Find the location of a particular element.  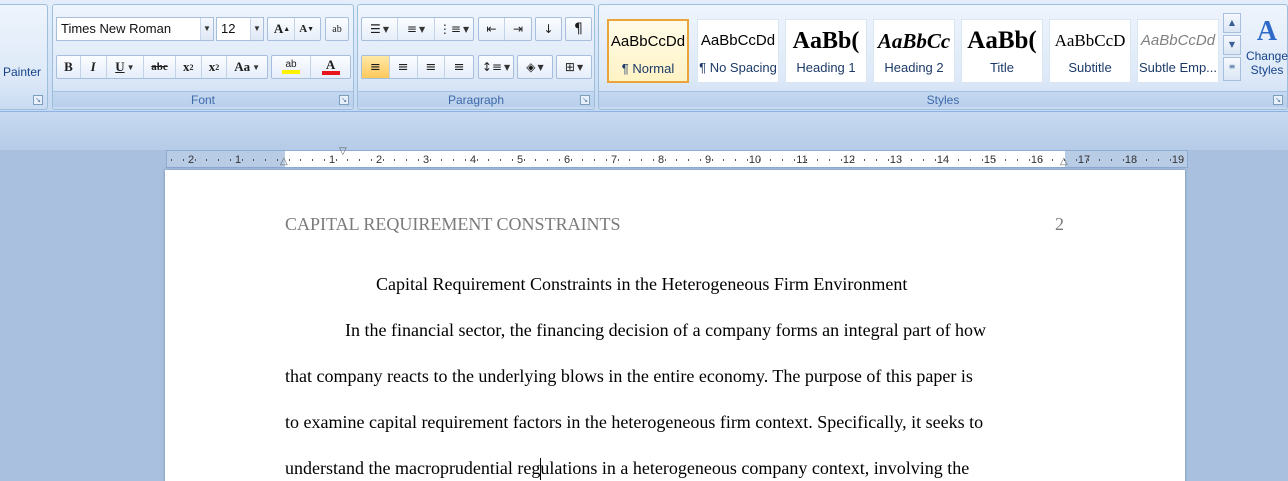

bold-button: B is located at coordinates (69, 67).